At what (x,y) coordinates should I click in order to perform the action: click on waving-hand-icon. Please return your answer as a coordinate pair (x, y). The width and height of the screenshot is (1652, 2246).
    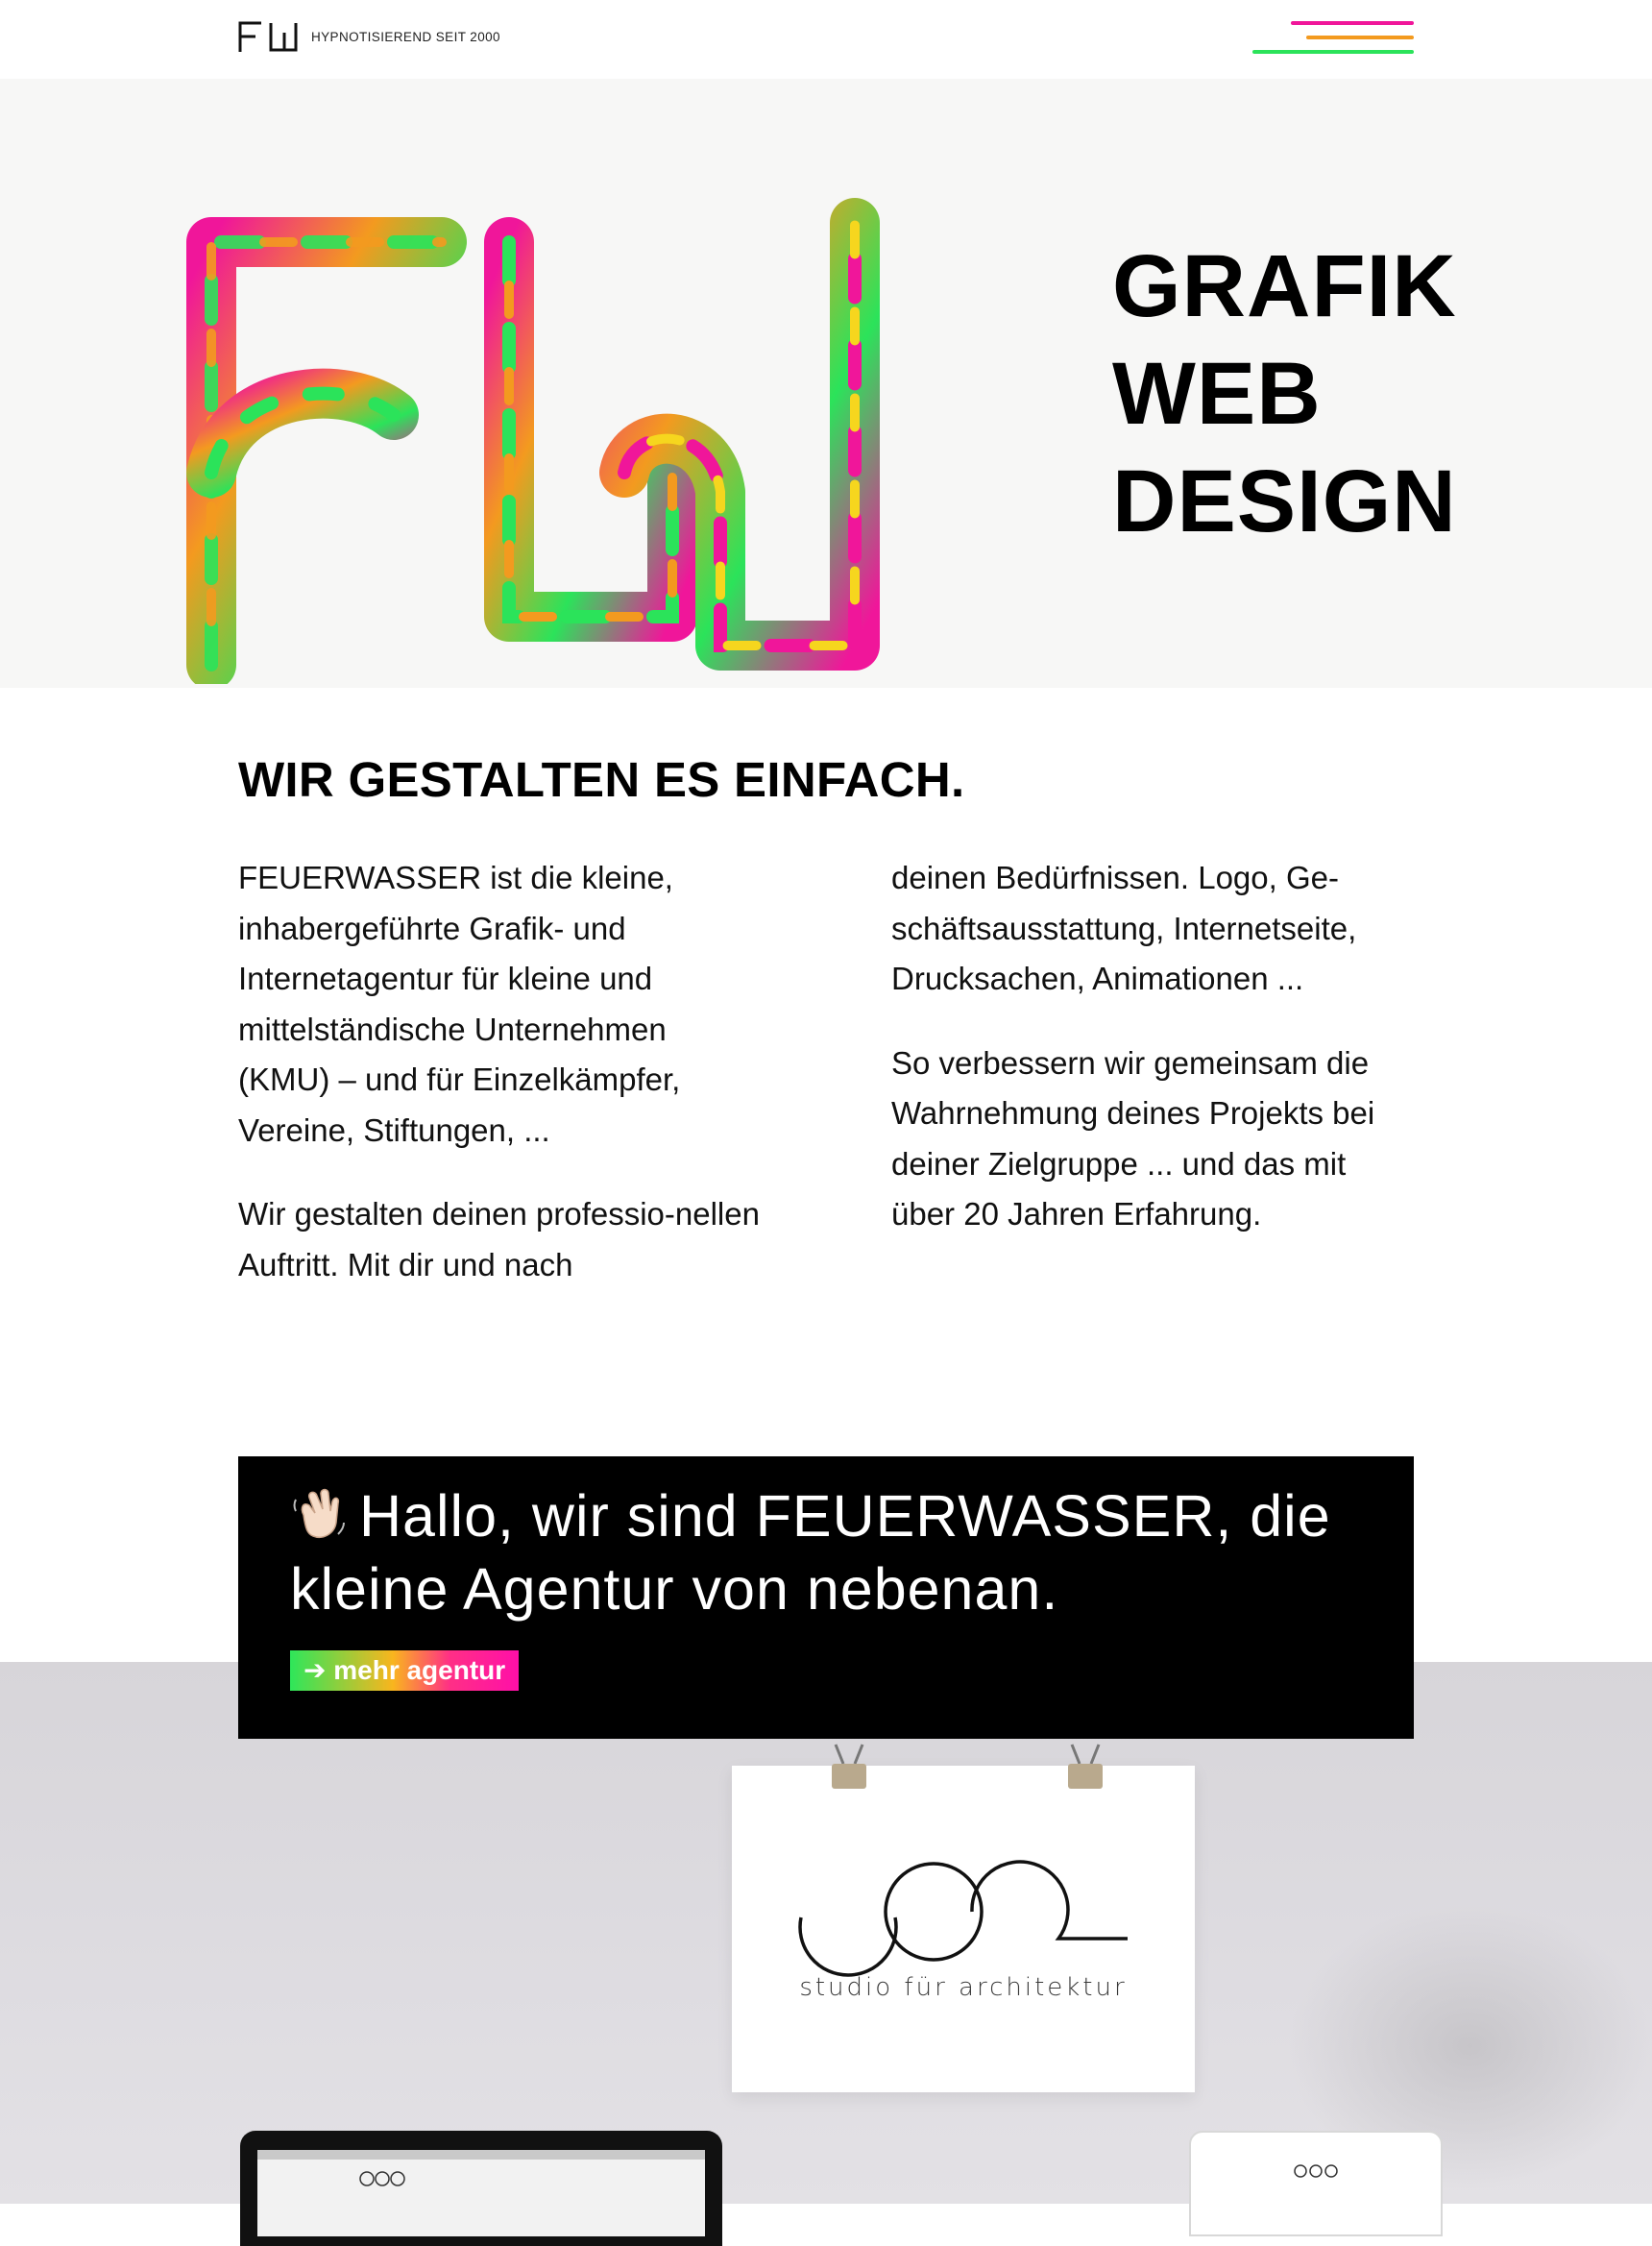
    Looking at the image, I should click on (320, 1513).